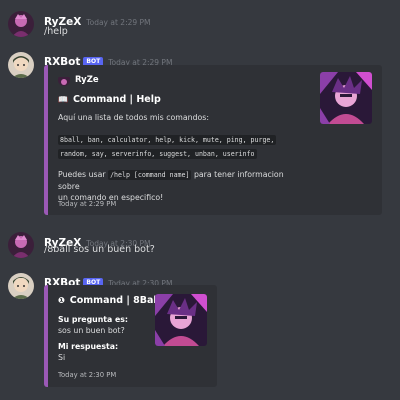 The image size is (400, 400). Describe the element at coordinates (99, 249) in the screenshot. I see `message-content: /8ball sos un buen bot?` at that location.